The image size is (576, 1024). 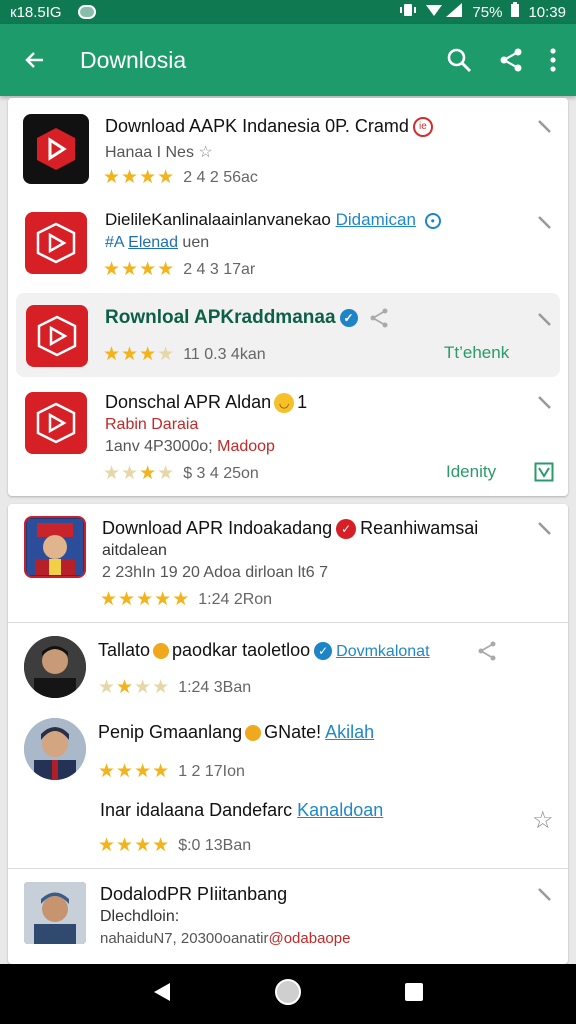 I want to click on item-subtitle: #A Elenad uen, so click(x=157, y=242).